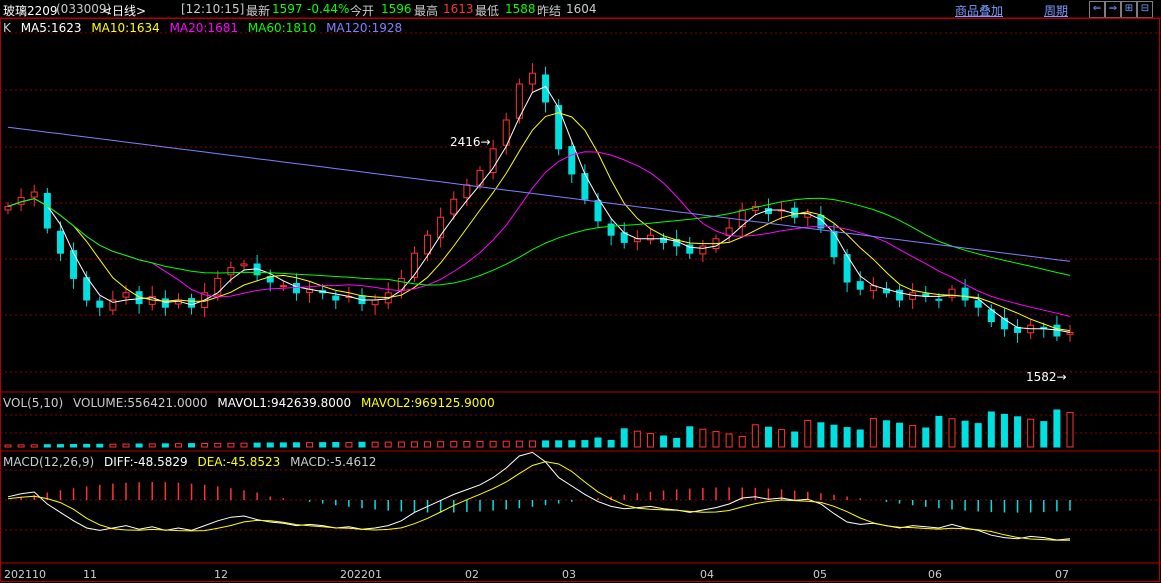 The height and width of the screenshot is (583, 1161). Describe the element at coordinates (90, 574) in the screenshot. I see `date-label: 11` at that location.